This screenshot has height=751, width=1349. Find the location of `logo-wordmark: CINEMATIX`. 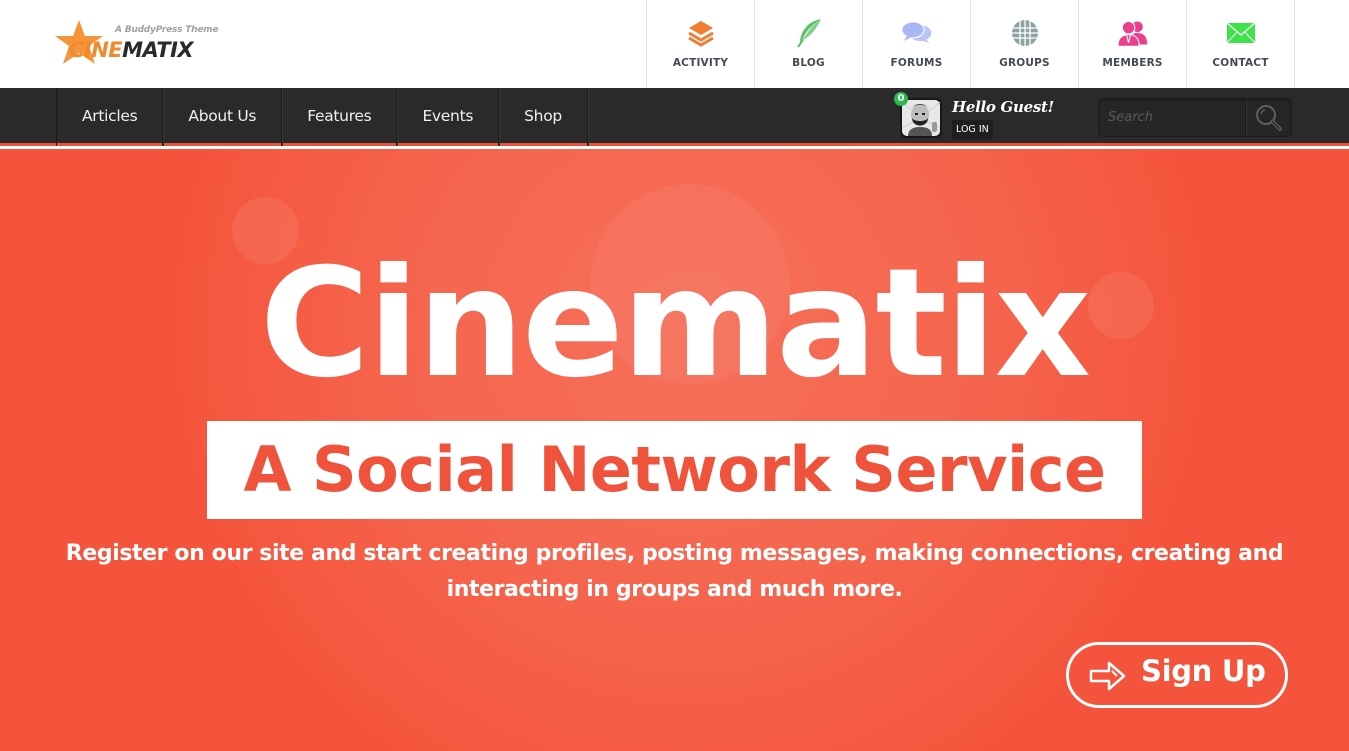

logo-wordmark: CINEMATIX is located at coordinates (131, 50).